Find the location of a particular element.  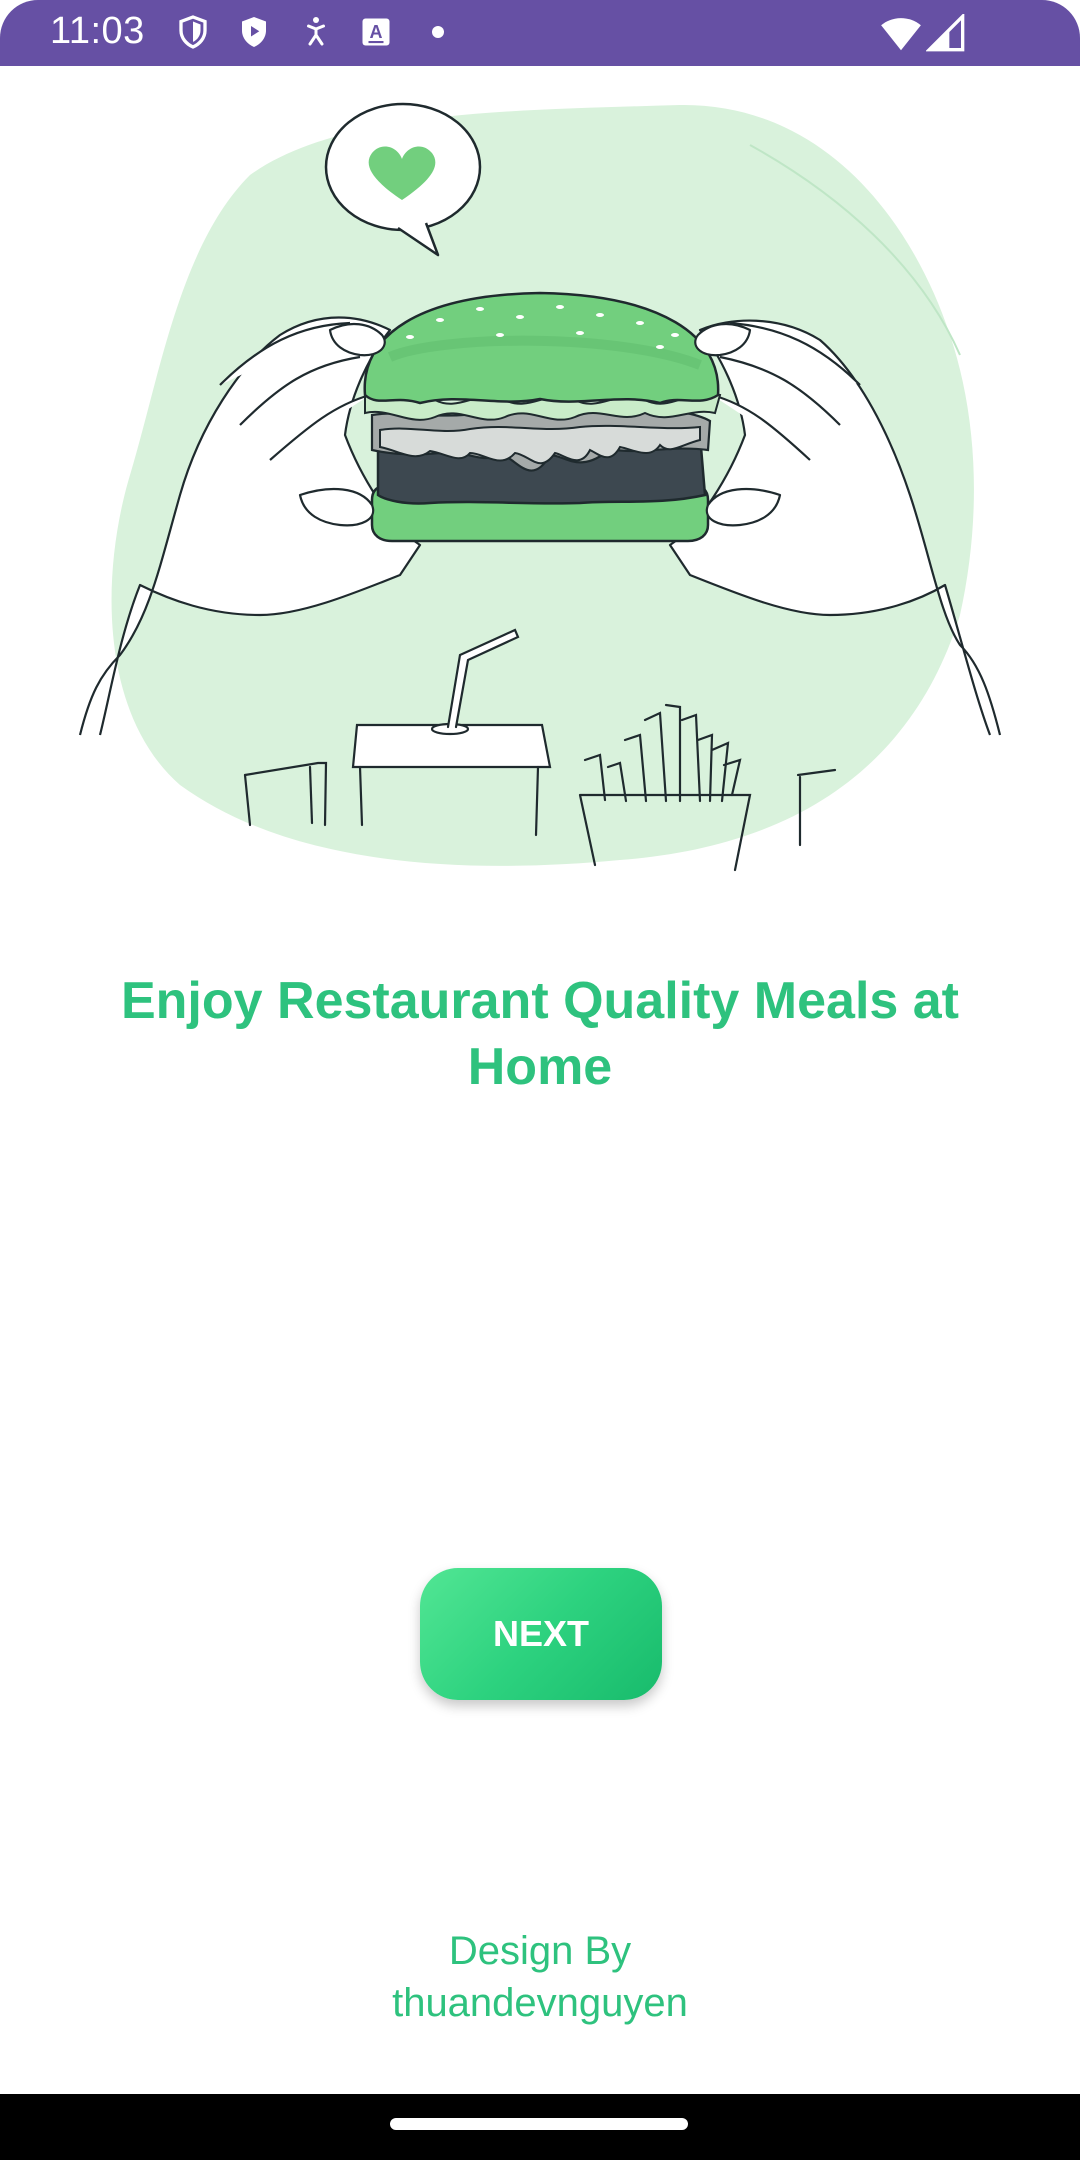

next-button: NEXT is located at coordinates (541, 1634).